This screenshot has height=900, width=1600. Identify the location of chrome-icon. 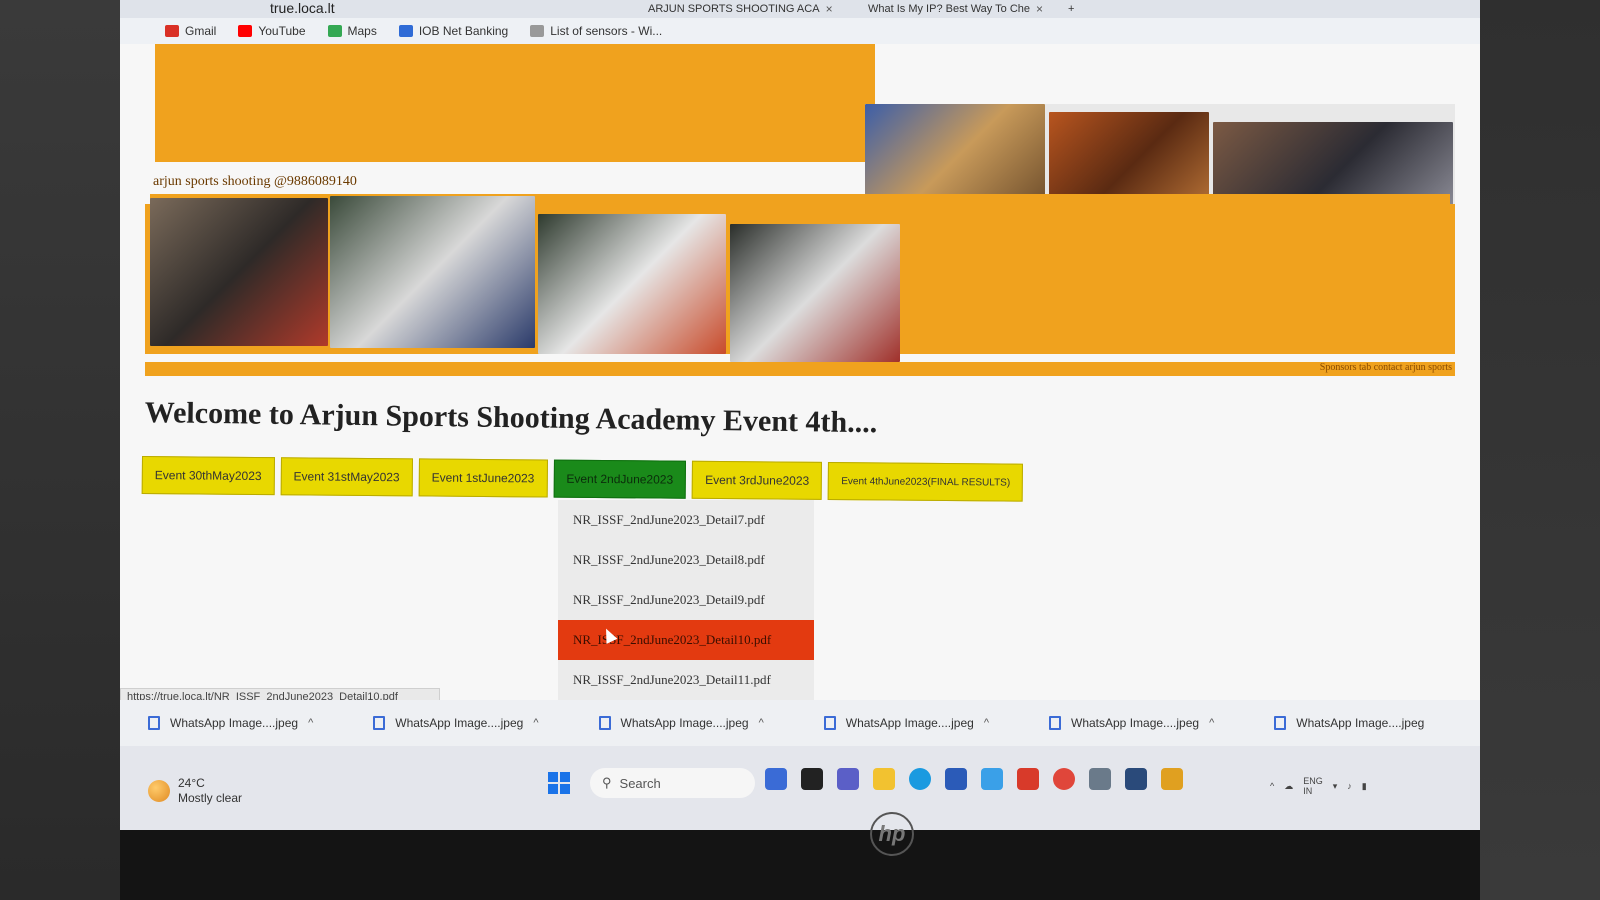
(1064, 779).